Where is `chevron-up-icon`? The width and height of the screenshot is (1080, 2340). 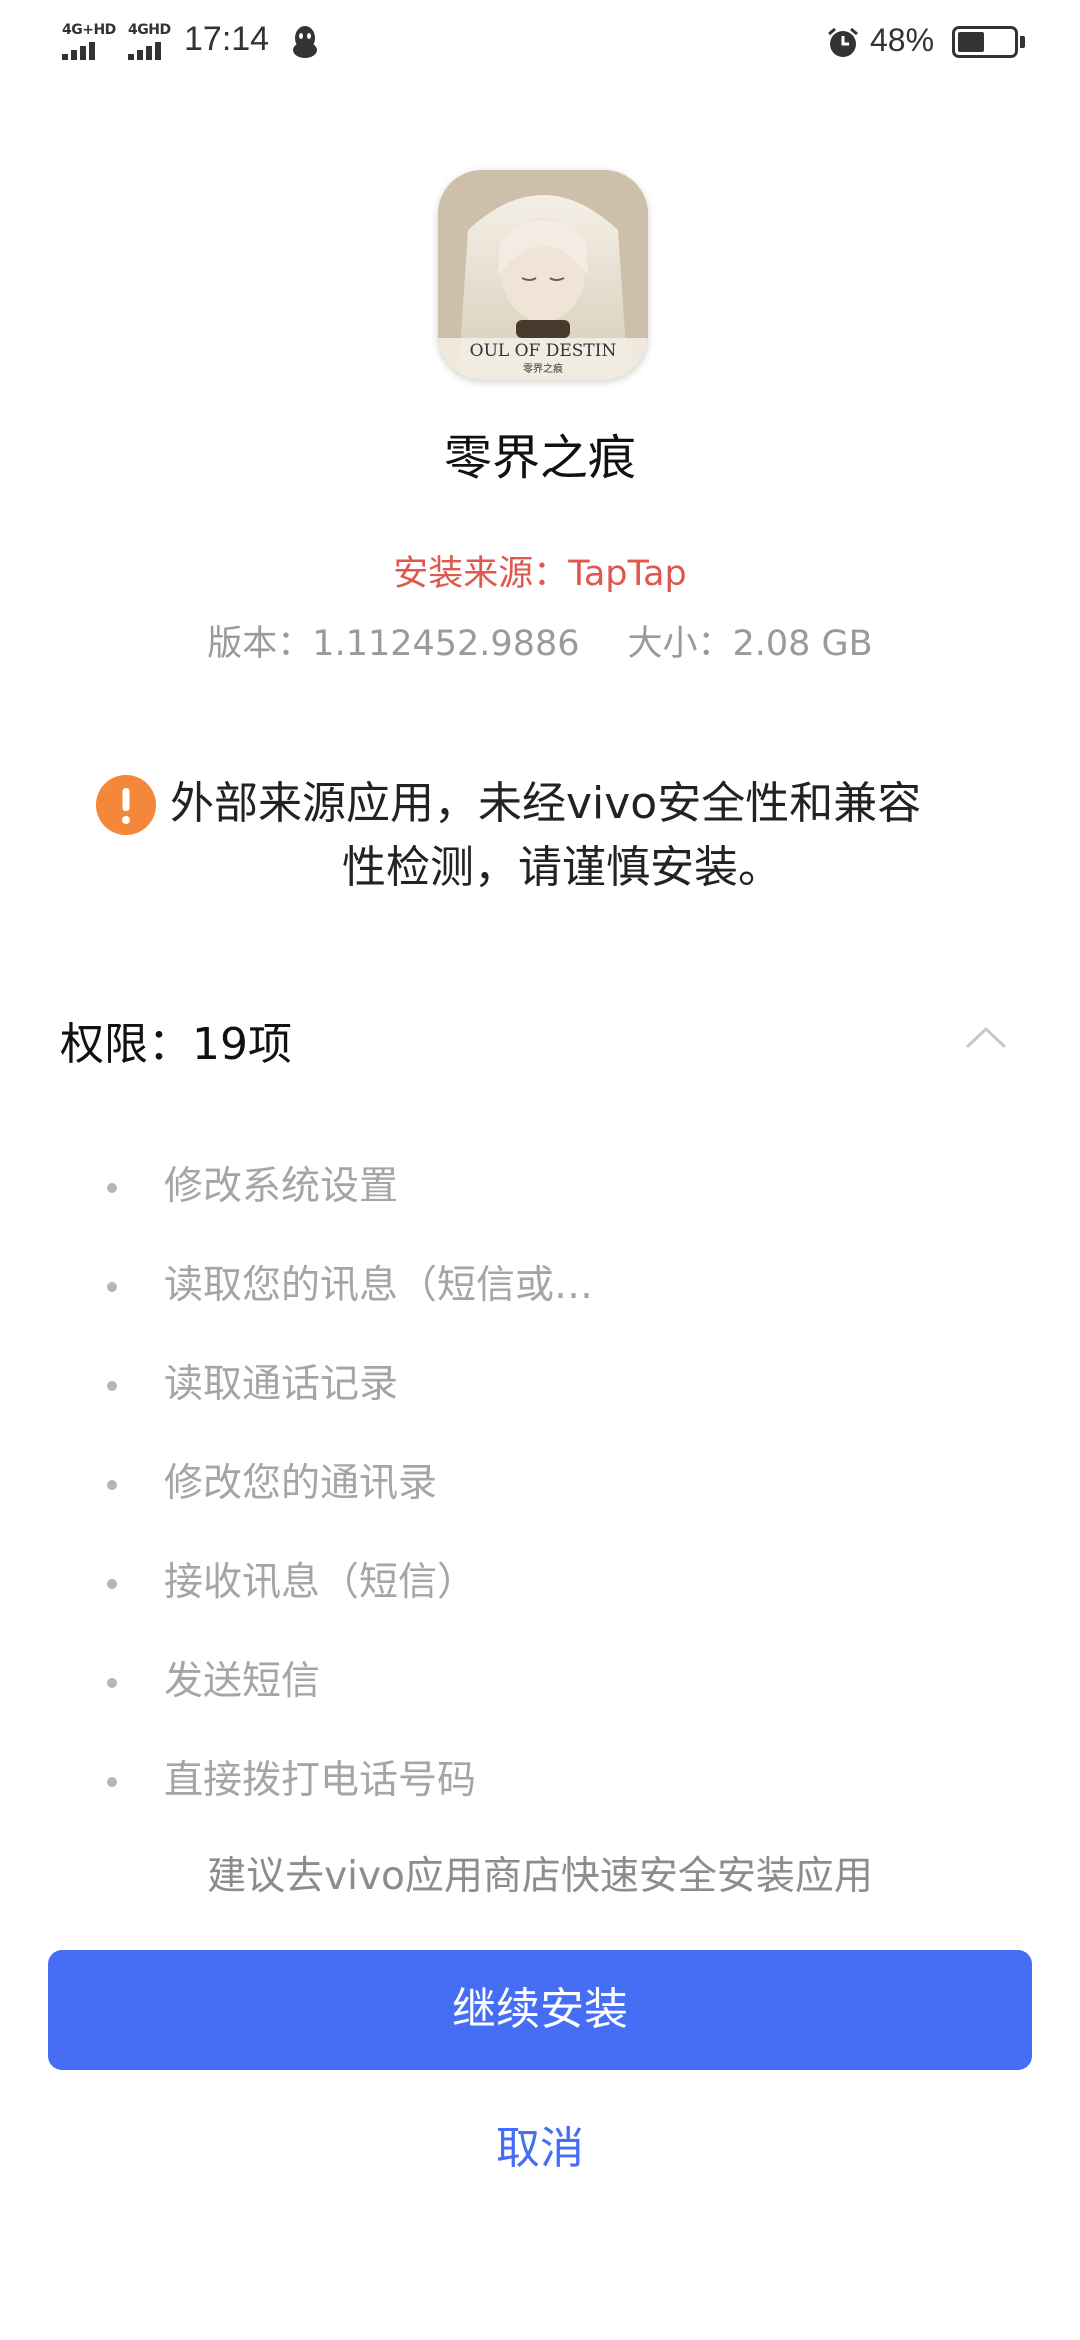 chevron-up-icon is located at coordinates (986, 1037).